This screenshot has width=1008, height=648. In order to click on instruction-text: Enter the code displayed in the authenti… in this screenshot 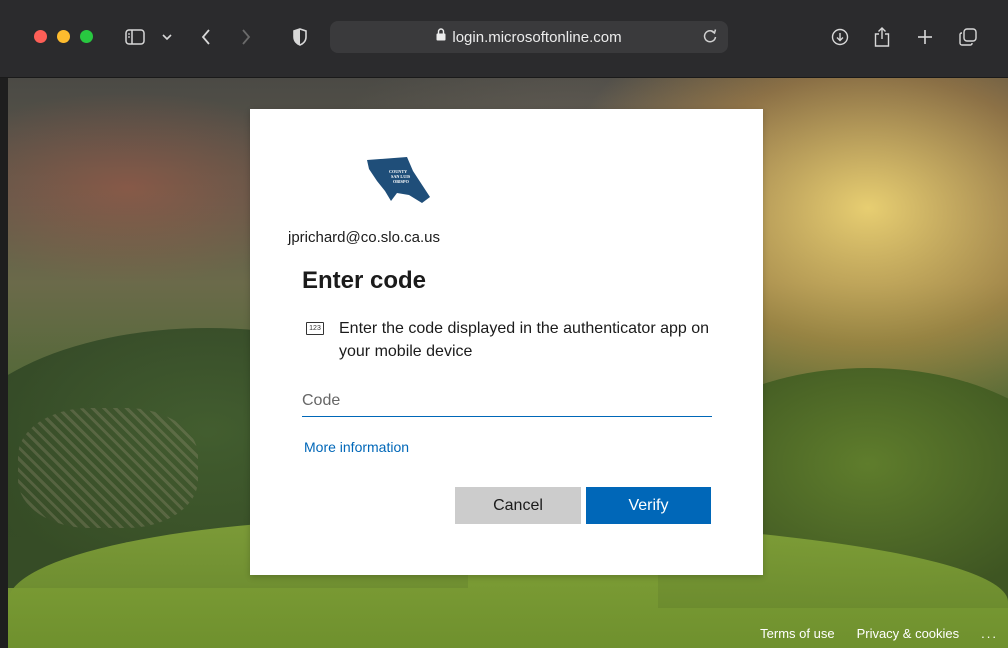, I will do `click(524, 340)`.